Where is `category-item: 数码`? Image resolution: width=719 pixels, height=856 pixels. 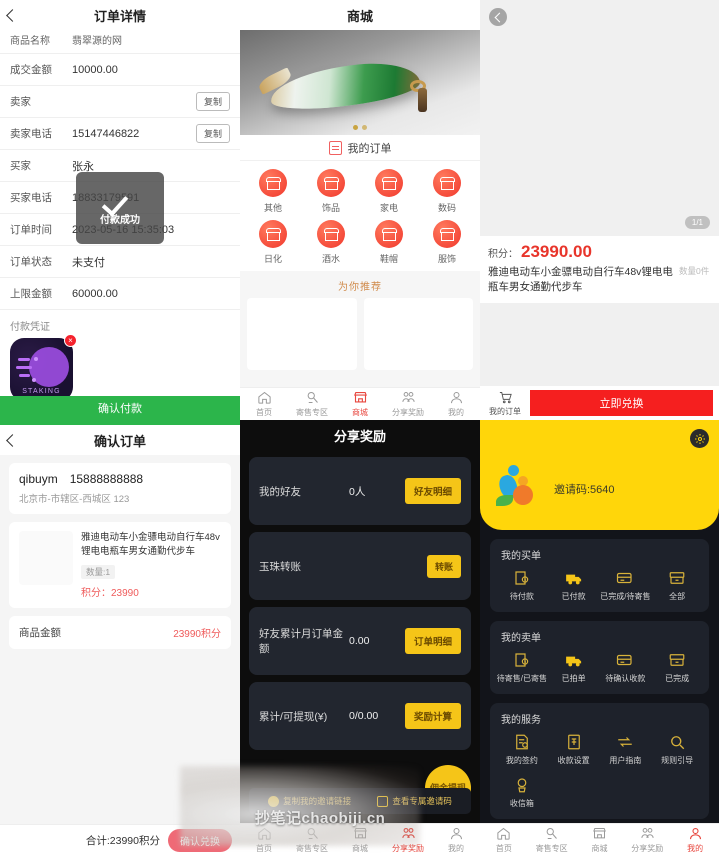
category-item: 数码 is located at coordinates (447, 191).